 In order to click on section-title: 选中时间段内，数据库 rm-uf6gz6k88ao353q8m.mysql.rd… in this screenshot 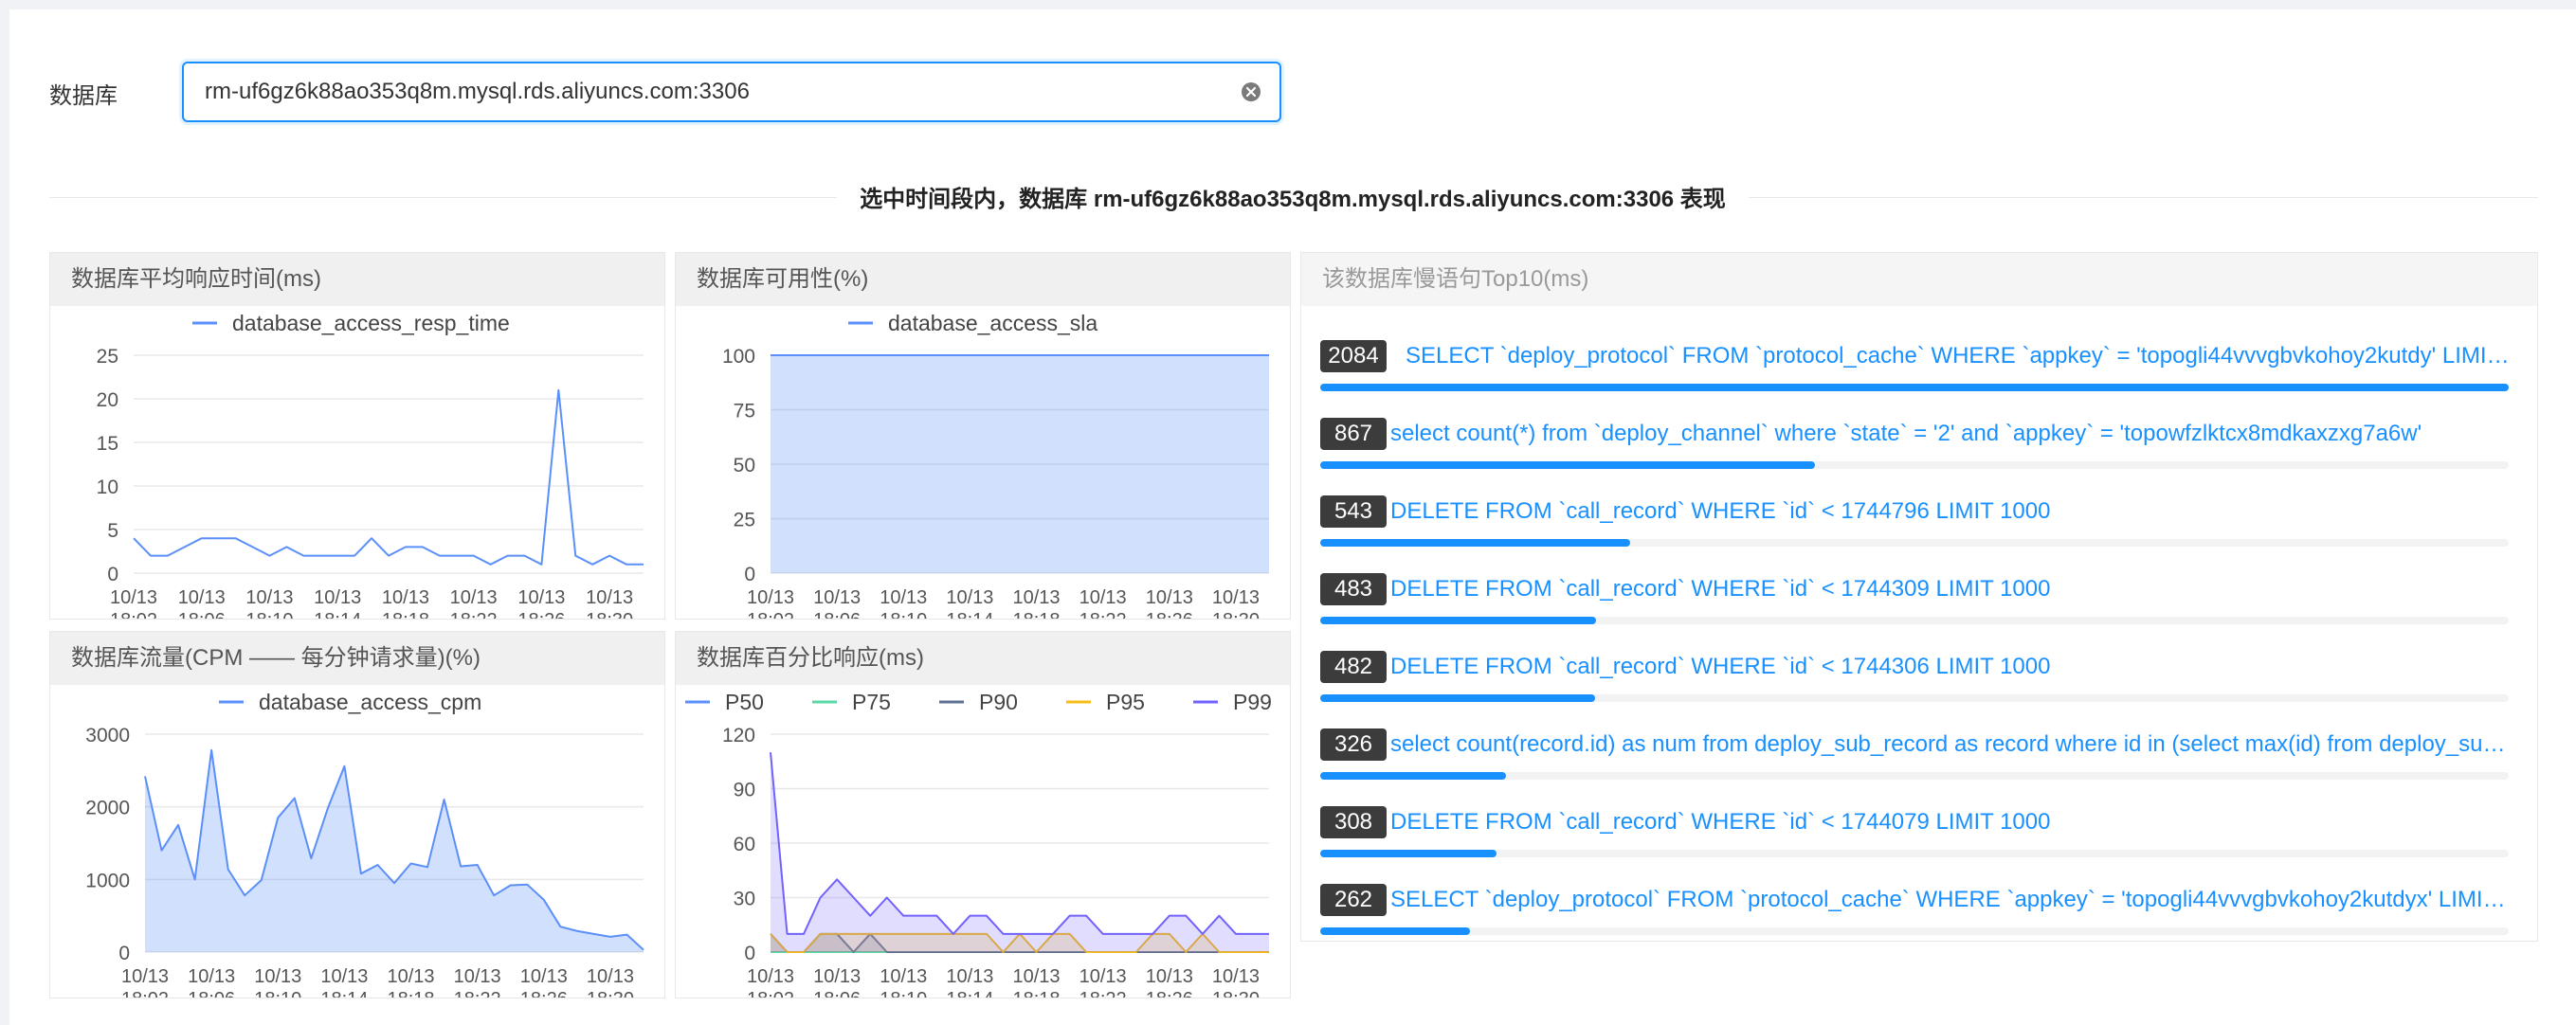, I will do `click(1293, 199)`.